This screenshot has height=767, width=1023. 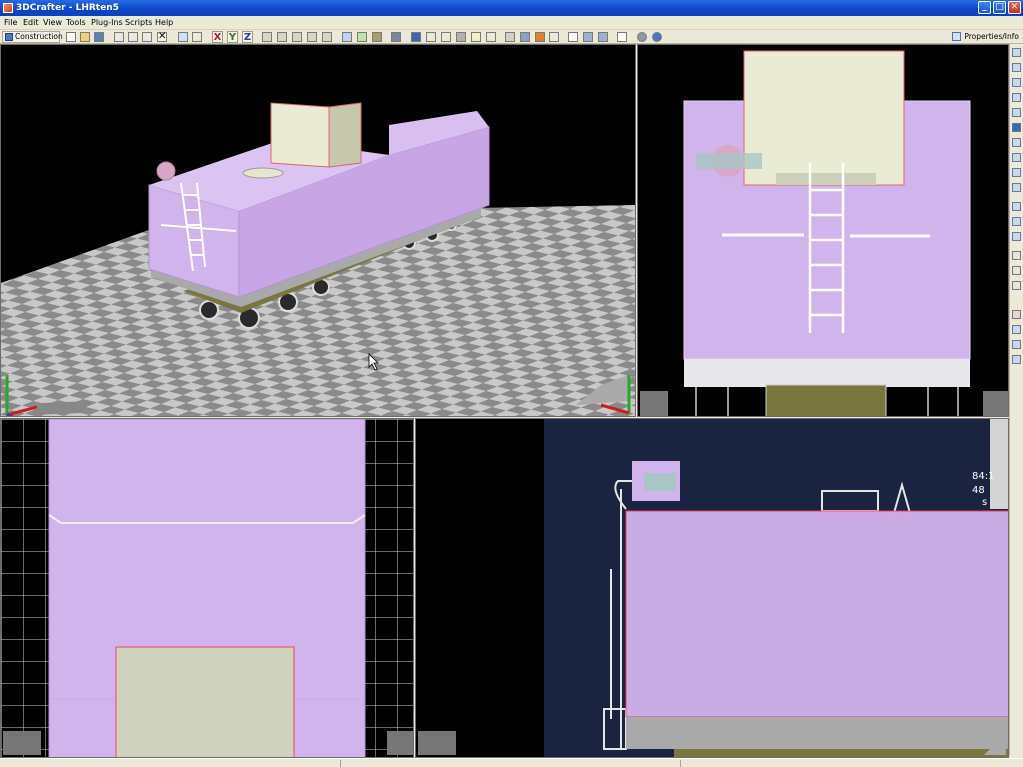 What do you see at coordinates (396, 37) in the screenshot?
I see `render-icon` at bounding box center [396, 37].